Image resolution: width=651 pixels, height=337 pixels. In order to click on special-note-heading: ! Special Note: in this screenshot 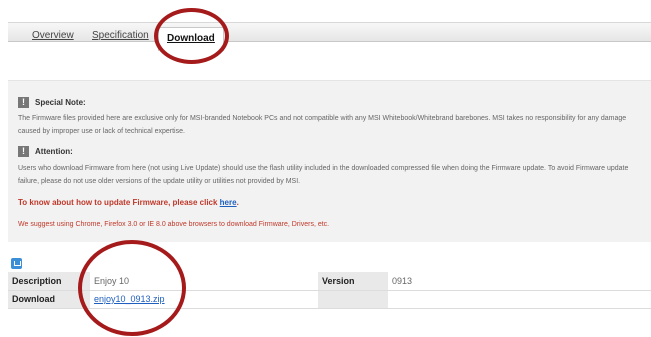, I will do `click(52, 102)`.